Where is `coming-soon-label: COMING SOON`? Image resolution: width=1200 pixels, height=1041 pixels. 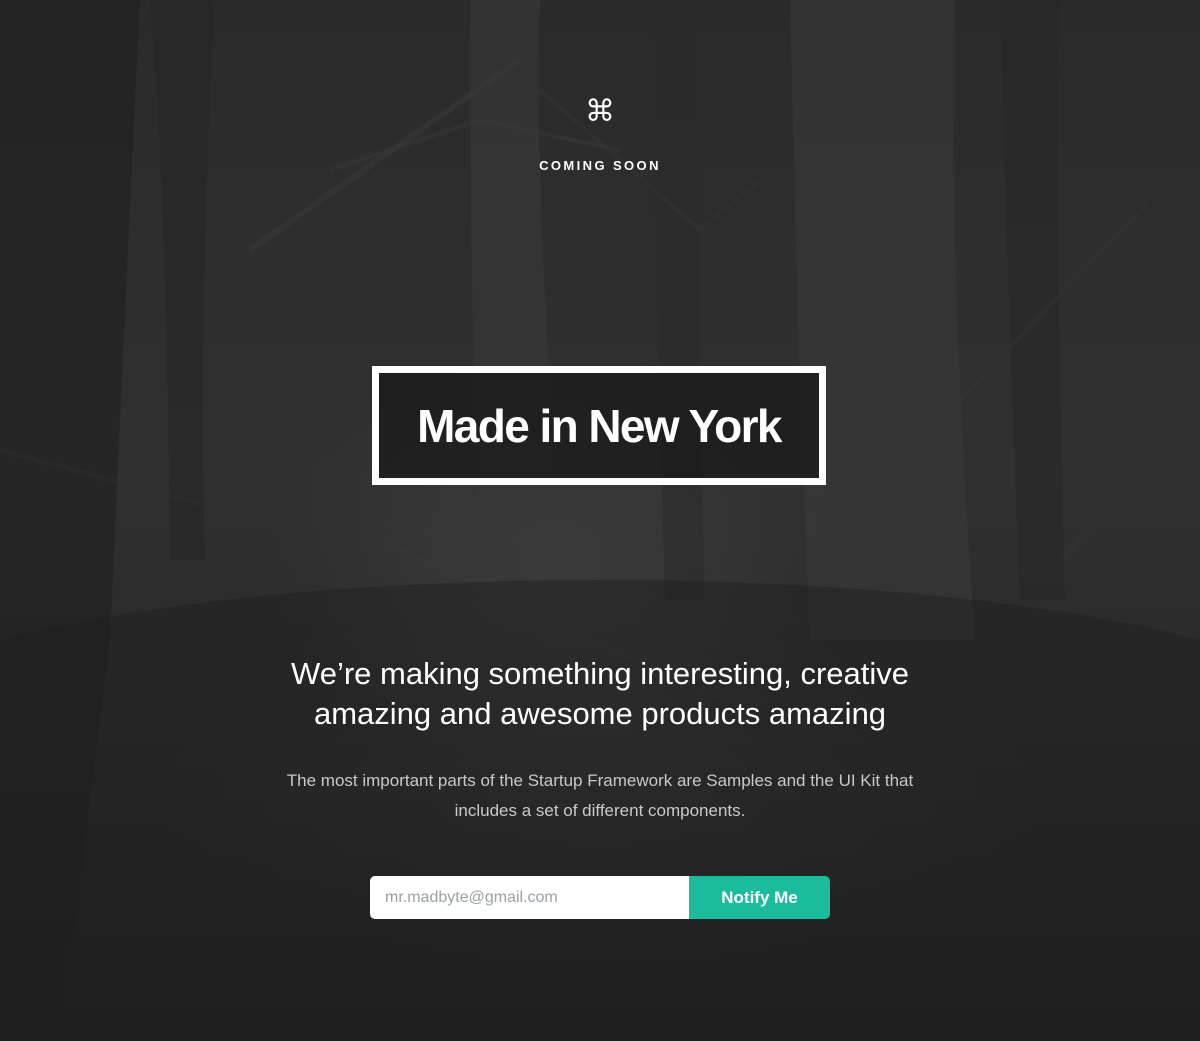
coming-soon-label: COMING SOON is located at coordinates (600, 165).